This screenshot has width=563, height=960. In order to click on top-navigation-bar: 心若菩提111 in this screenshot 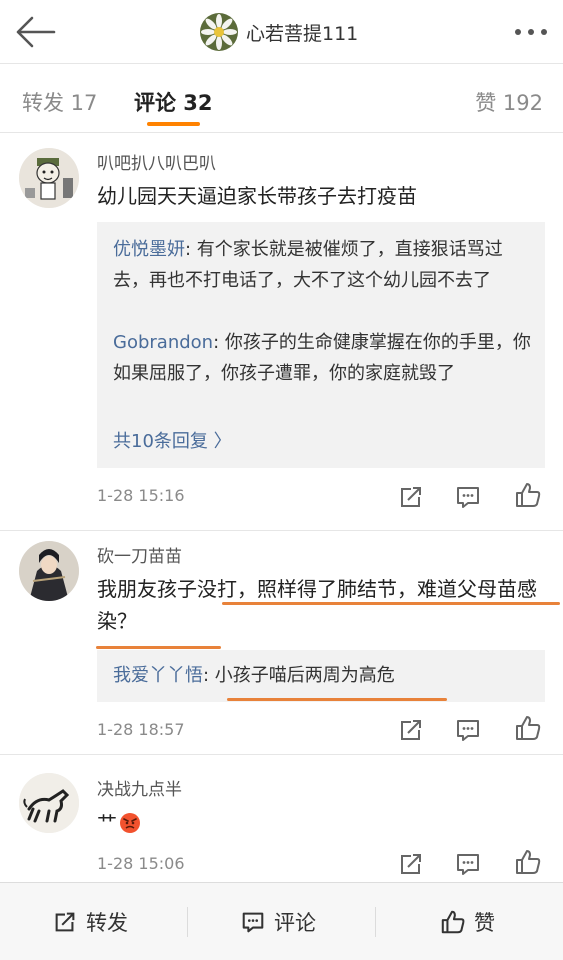, I will do `click(281, 32)`.